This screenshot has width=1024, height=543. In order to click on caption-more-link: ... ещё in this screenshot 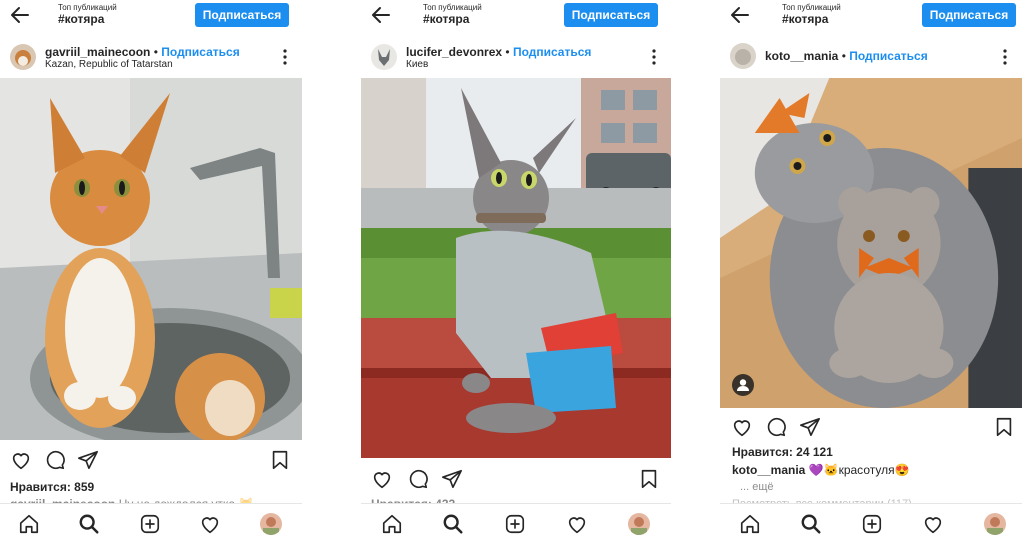, I will do `click(757, 487)`.